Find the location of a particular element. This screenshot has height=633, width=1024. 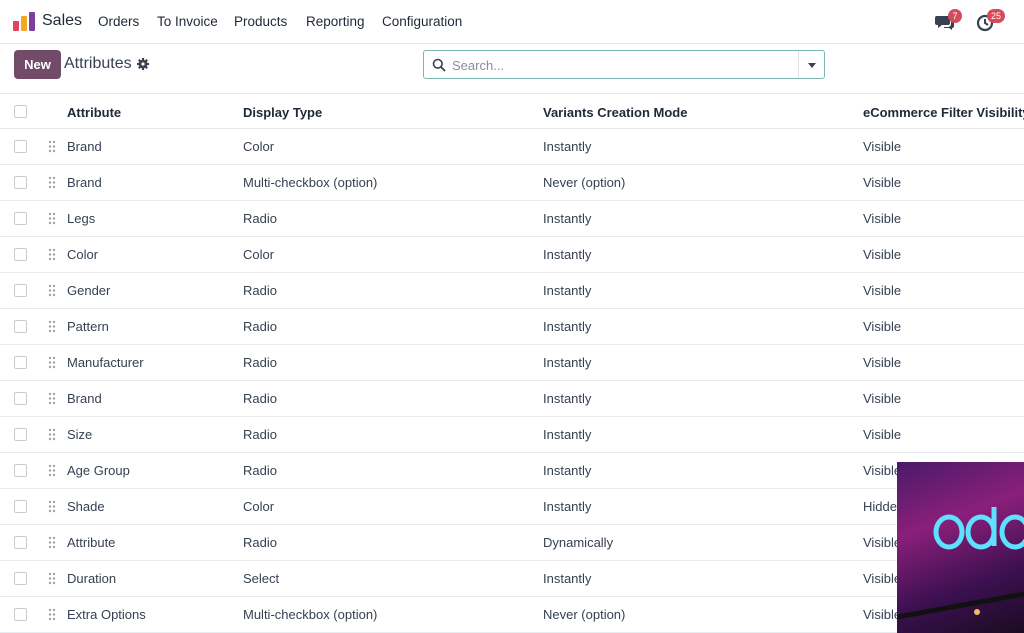

cell-display-type: Select is located at coordinates (261, 578).